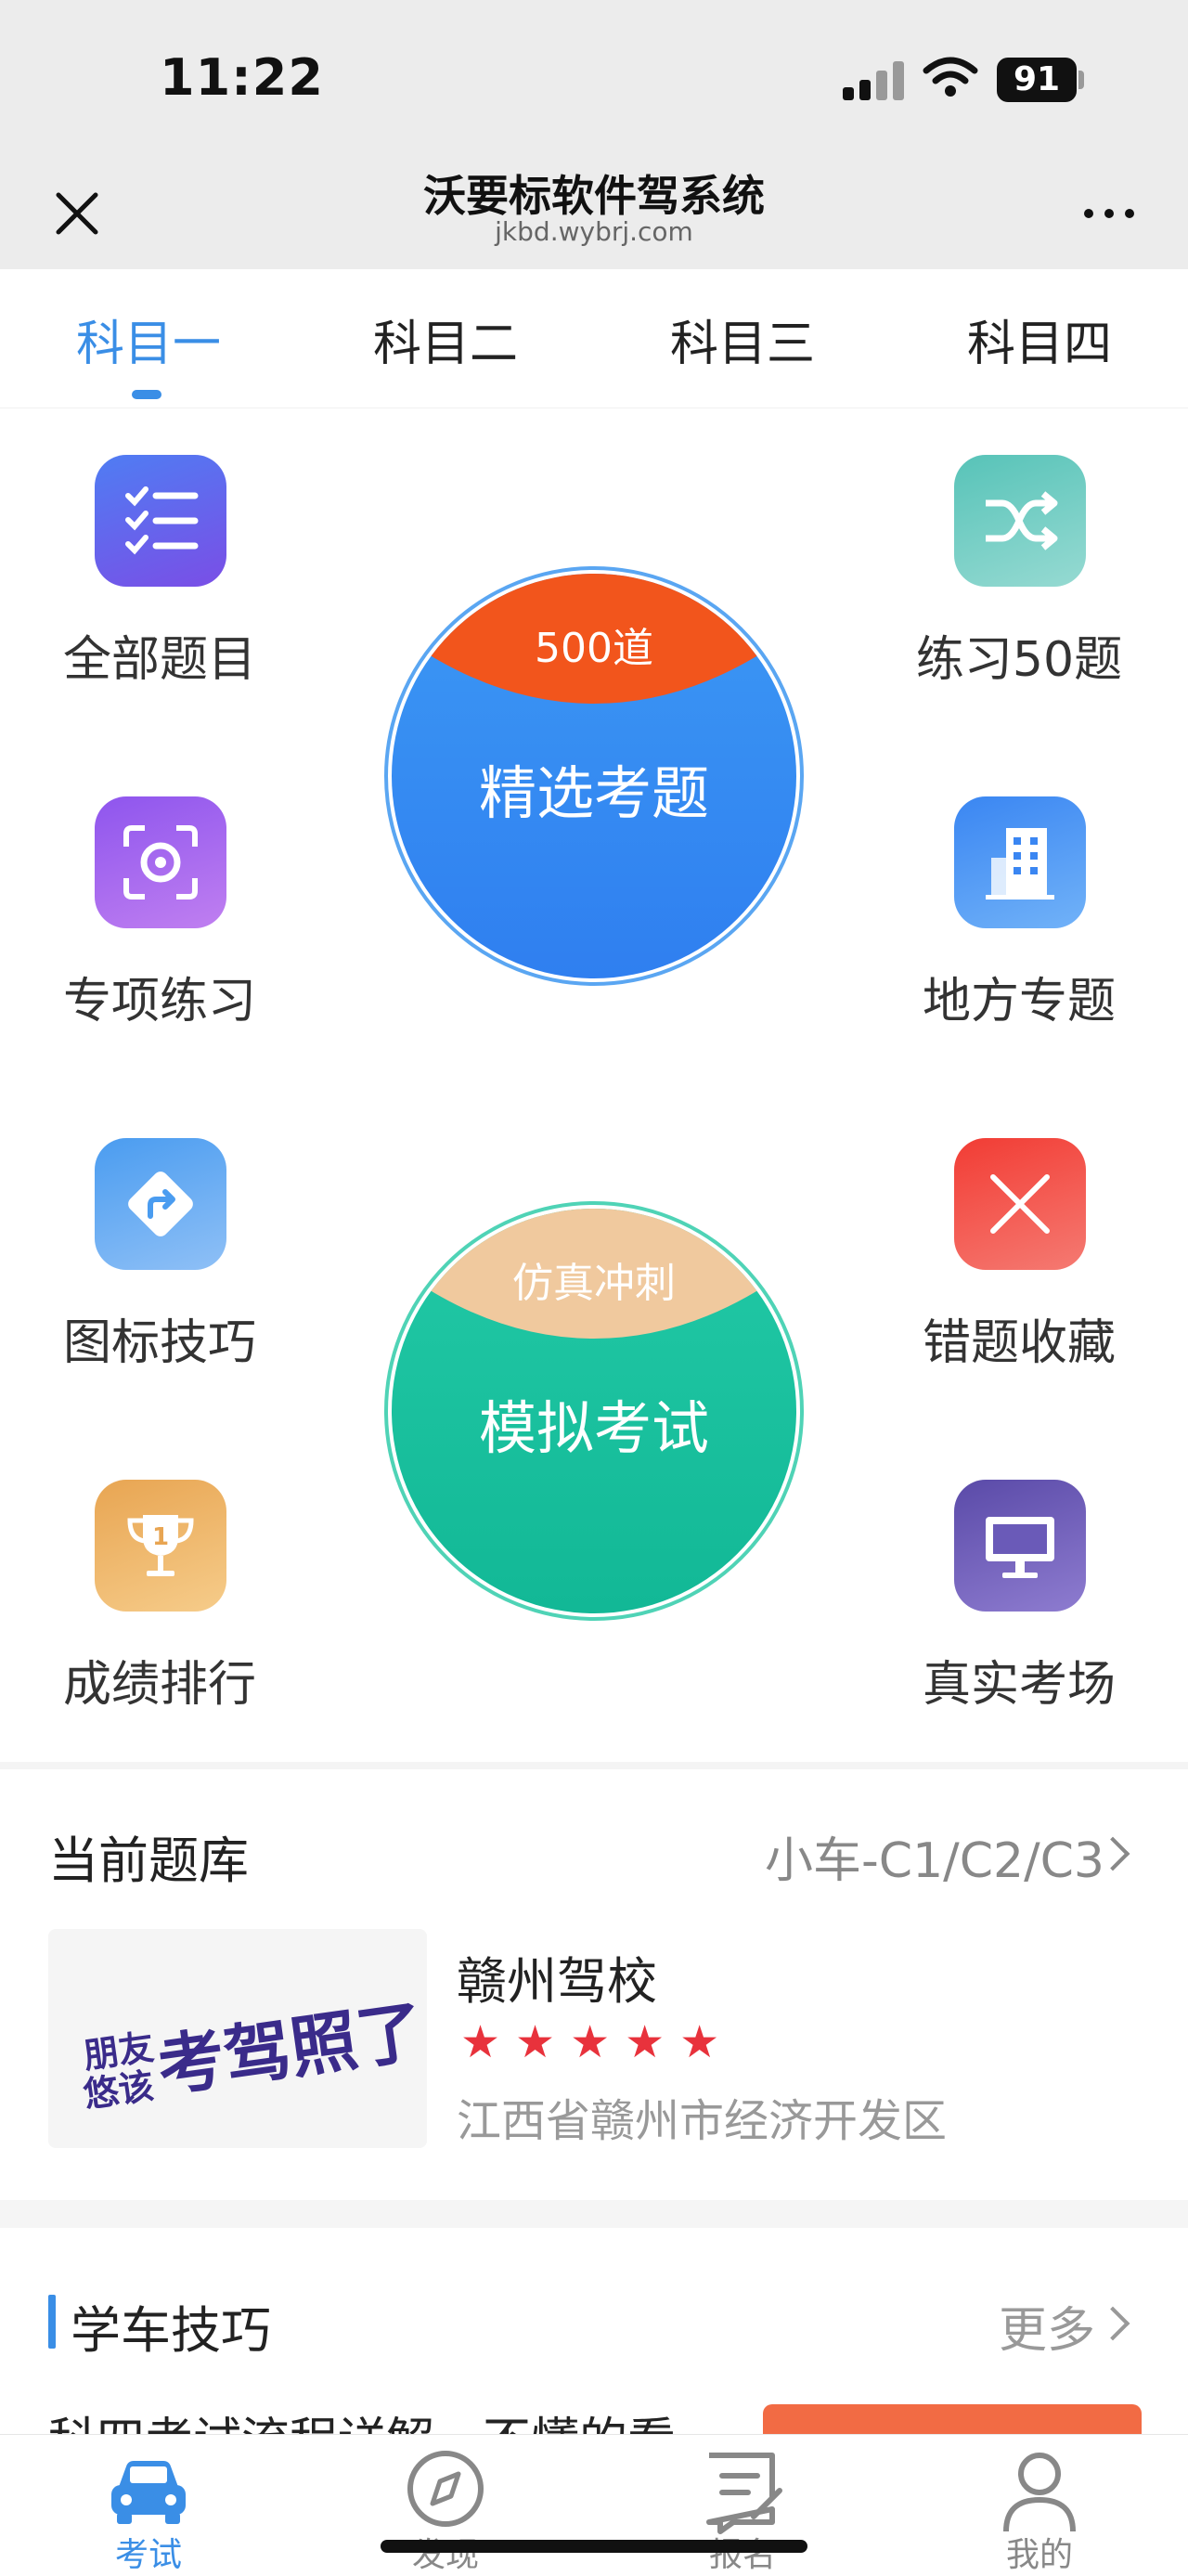  I want to click on featured-label: 精选考题, so click(593, 793).